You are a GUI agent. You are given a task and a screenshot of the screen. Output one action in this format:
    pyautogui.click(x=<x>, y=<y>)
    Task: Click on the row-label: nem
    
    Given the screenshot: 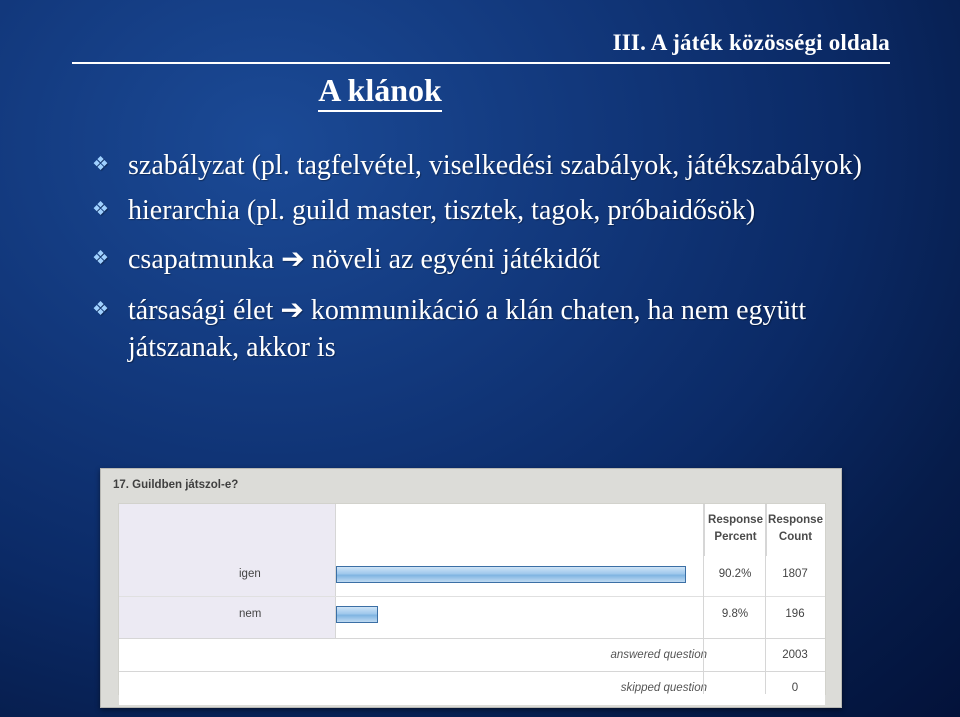 What is the action you would take?
    pyautogui.click(x=250, y=614)
    